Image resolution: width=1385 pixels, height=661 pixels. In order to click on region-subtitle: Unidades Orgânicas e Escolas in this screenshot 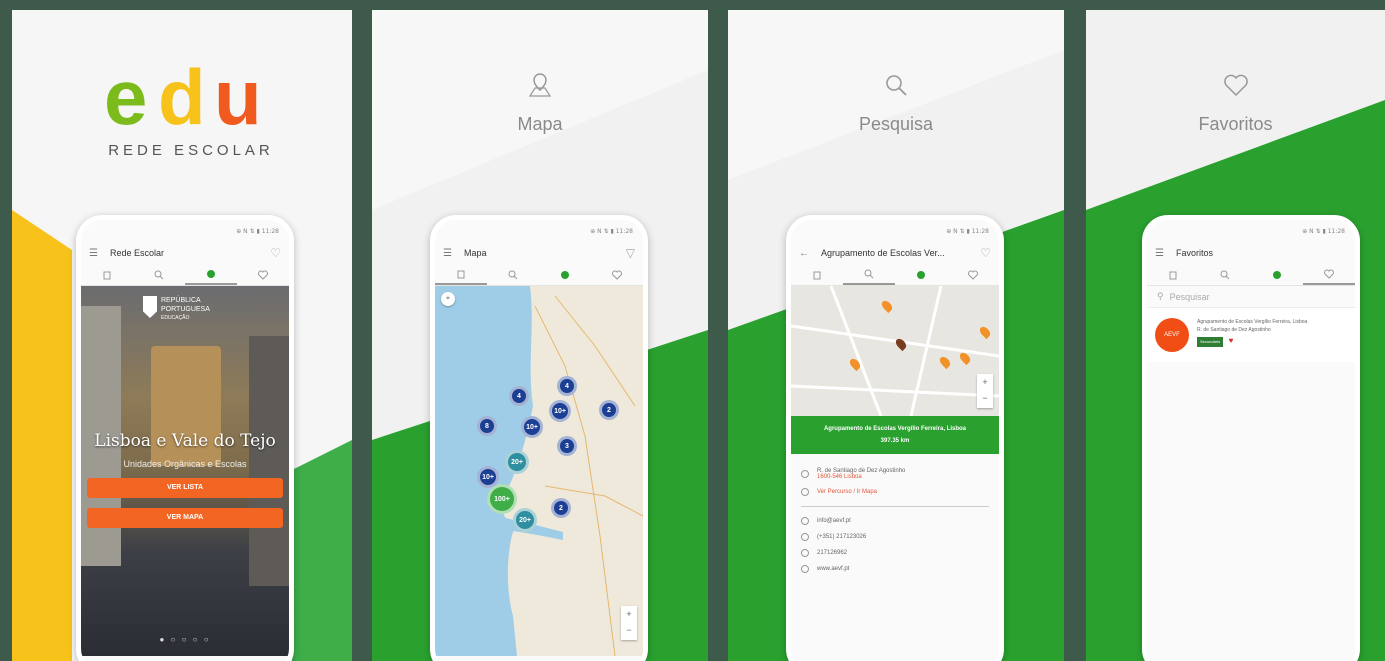, I will do `click(185, 464)`.